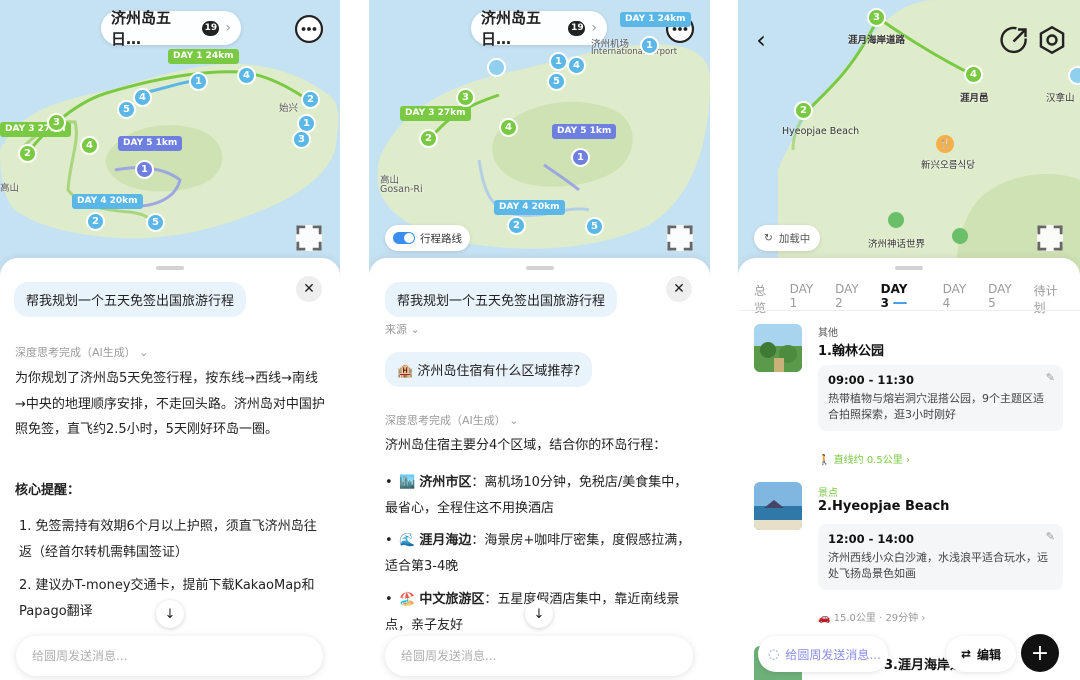 This screenshot has height=680, width=1080. What do you see at coordinates (774, 654) in the screenshot?
I see `loading-spinner-icon: ◌` at bounding box center [774, 654].